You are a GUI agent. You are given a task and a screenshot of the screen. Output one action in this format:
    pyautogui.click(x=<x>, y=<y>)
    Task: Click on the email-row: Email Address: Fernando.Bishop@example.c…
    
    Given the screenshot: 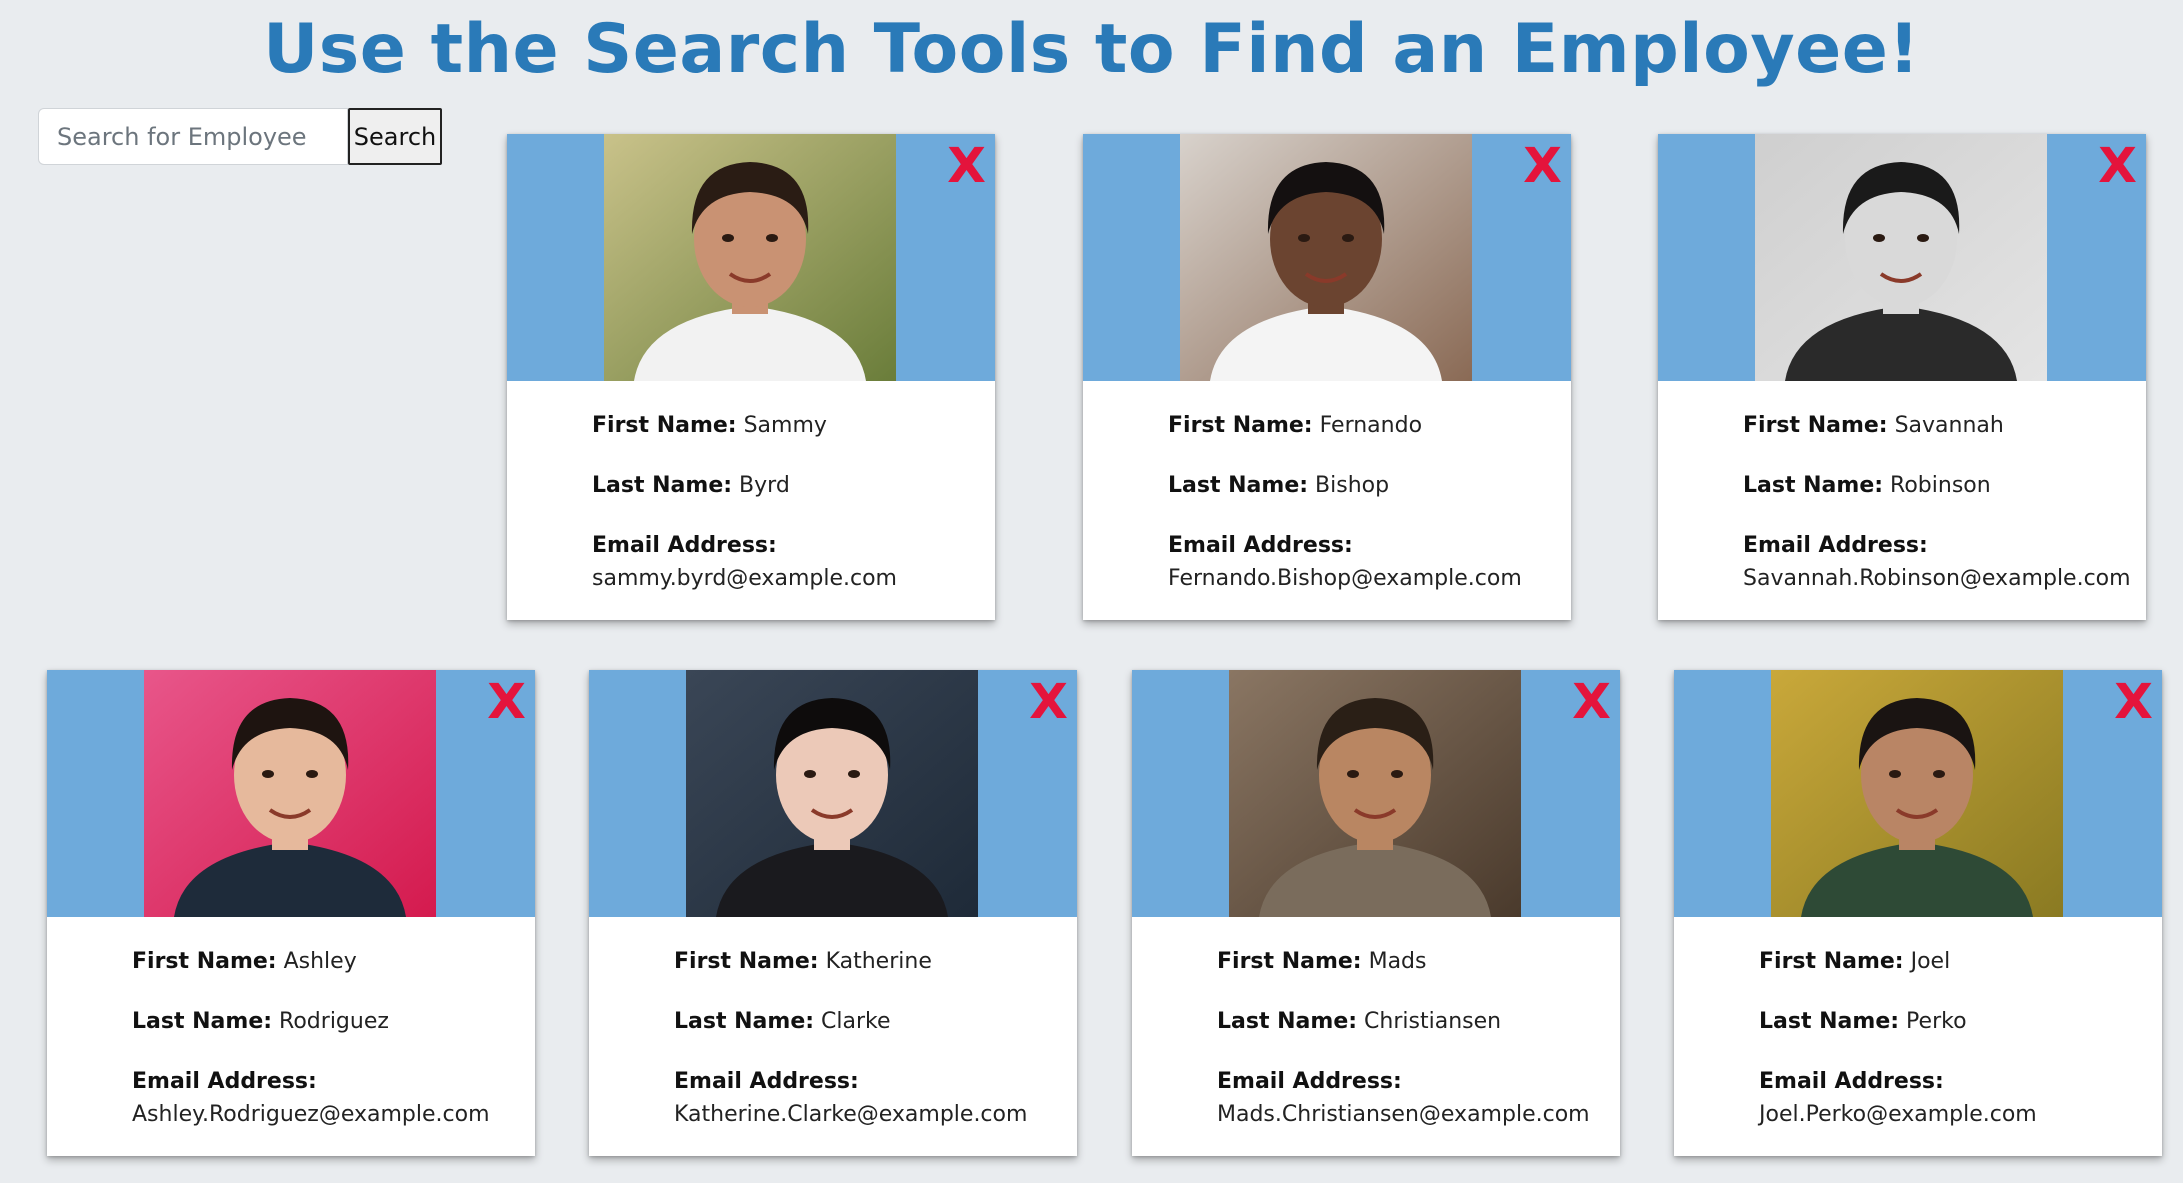 What is the action you would take?
    pyautogui.click(x=1369, y=562)
    